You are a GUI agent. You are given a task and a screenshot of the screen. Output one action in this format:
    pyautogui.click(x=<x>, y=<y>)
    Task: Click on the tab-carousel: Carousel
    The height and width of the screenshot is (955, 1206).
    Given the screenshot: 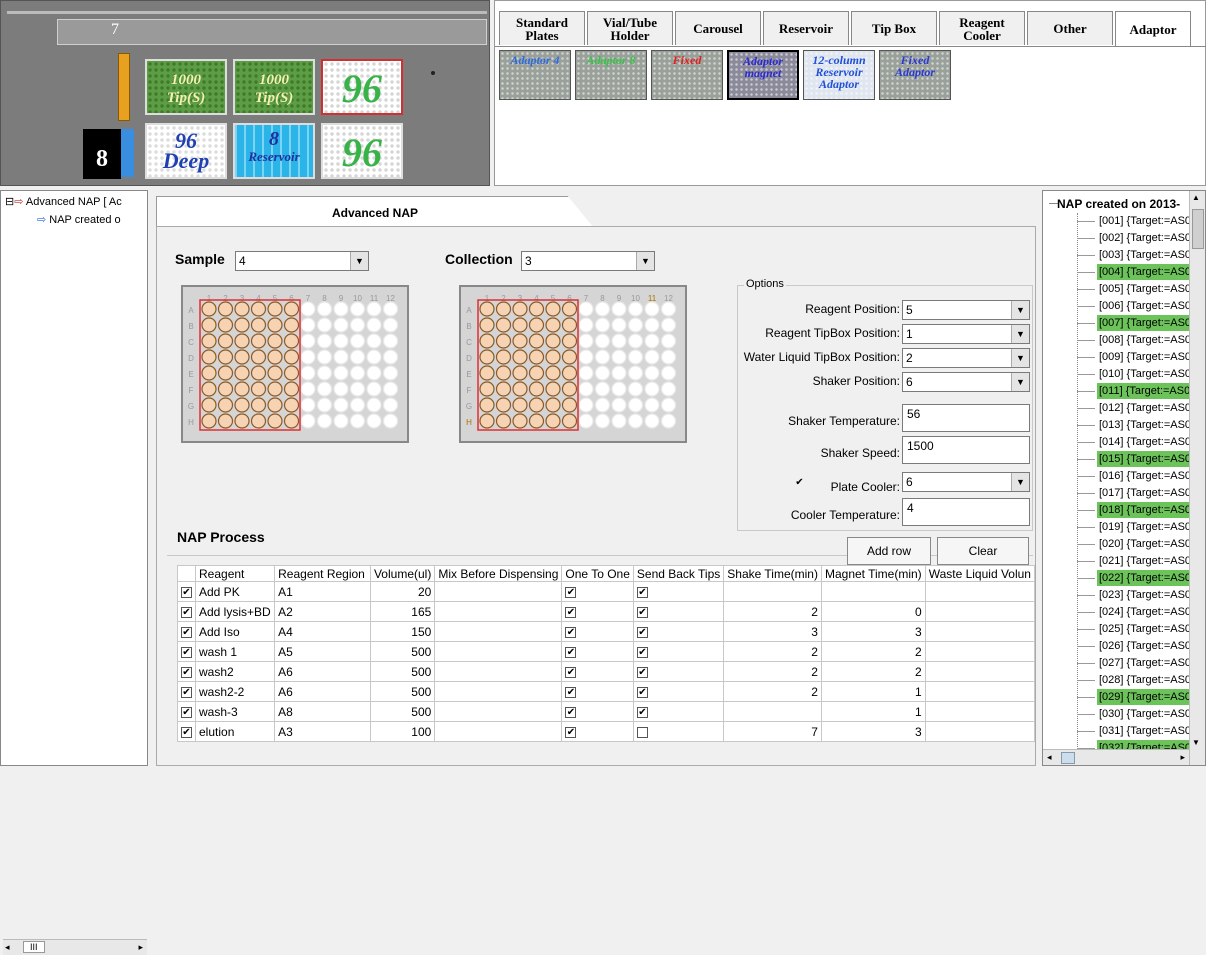 What is the action you would take?
    pyautogui.click(x=718, y=28)
    